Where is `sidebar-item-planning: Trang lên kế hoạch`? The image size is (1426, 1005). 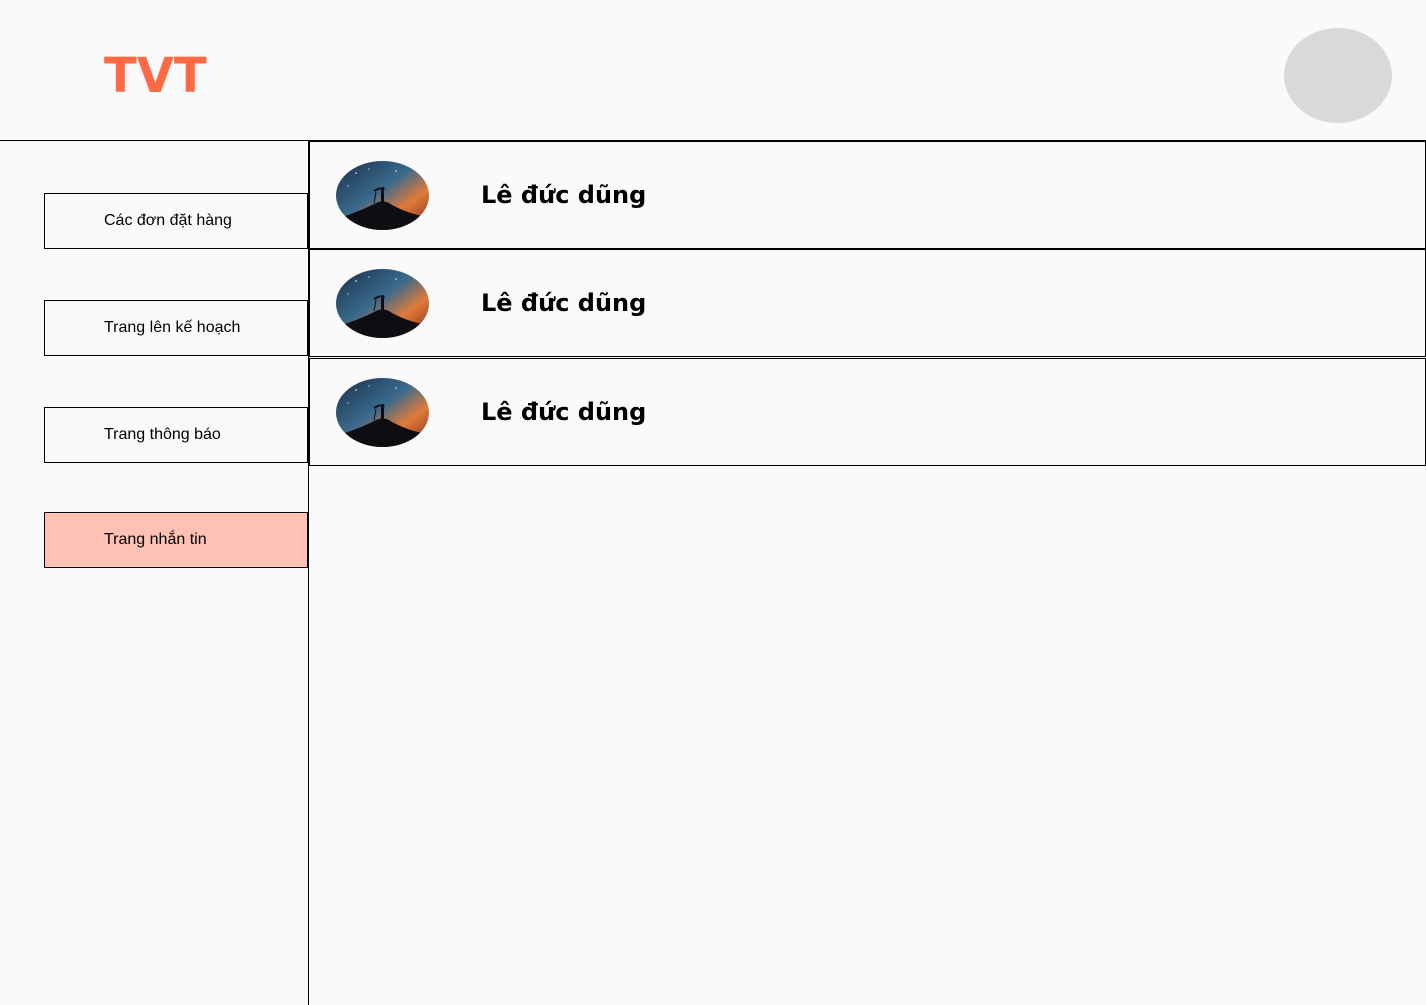
sidebar-item-planning: Trang lên kế hoạch is located at coordinates (176, 328).